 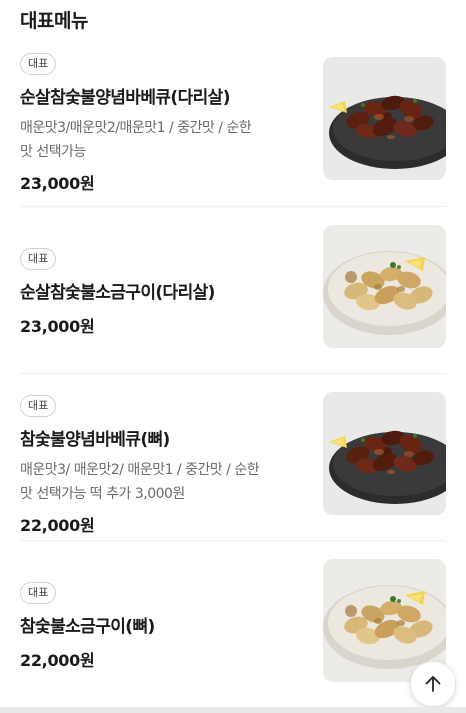 I want to click on menu-item-info: 대표 참숯불소금구이(뼈) 22,000원, so click(x=160, y=626).